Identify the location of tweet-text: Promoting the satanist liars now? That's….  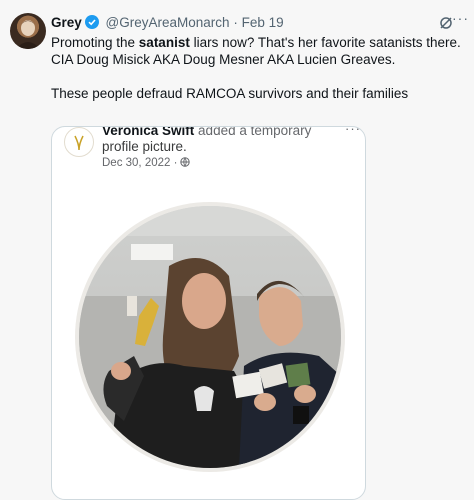
(257, 68).